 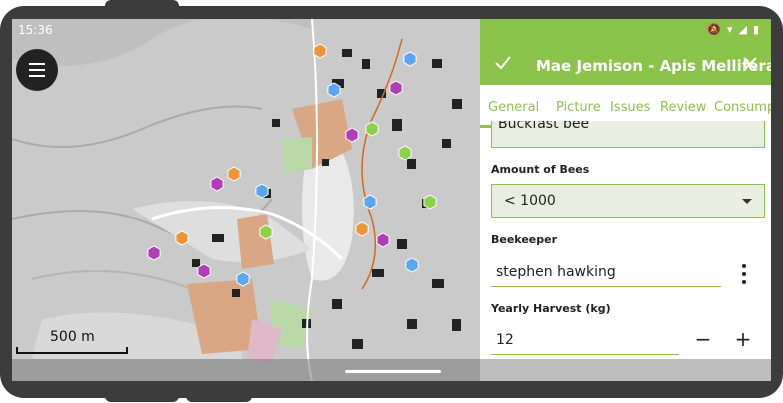 What do you see at coordinates (630, 107) in the screenshot?
I see `tab-issues: Issues` at bounding box center [630, 107].